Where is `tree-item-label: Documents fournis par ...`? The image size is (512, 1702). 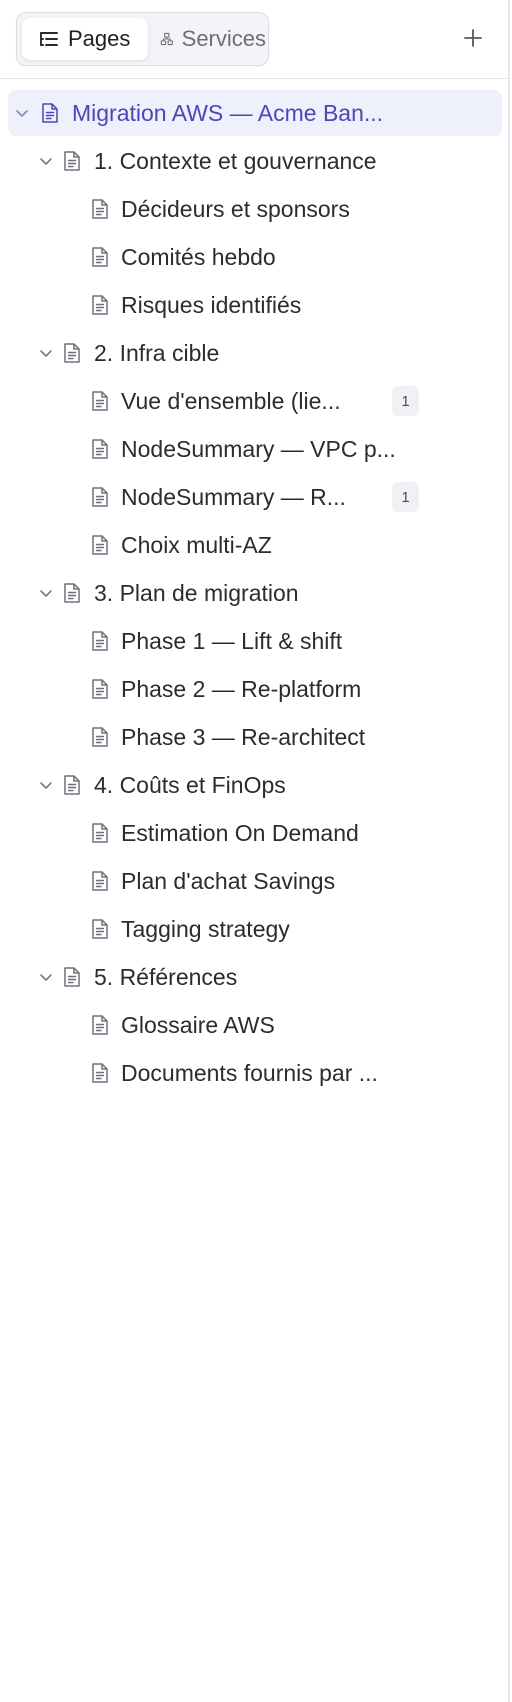
tree-item-label: Documents fournis par ... is located at coordinates (249, 1073).